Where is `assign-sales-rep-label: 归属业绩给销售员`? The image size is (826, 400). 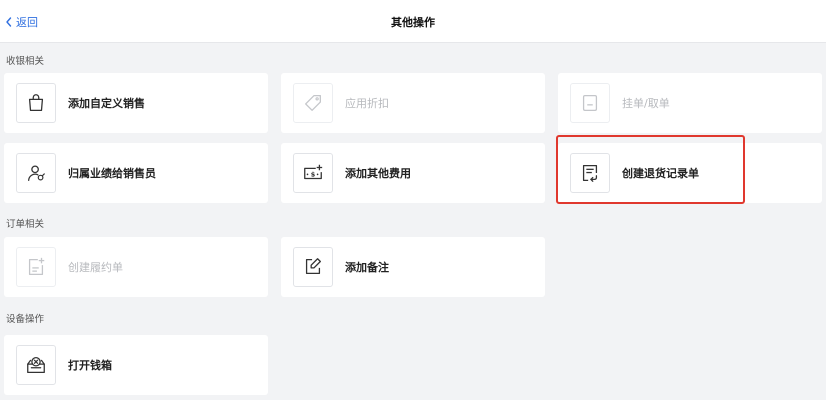
assign-sales-rep-label: 归属业绩给销售员 is located at coordinates (112, 173).